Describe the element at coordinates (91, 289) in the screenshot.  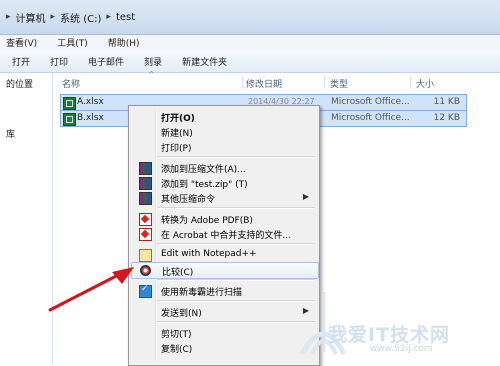
I see `annotation-arrow` at that location.